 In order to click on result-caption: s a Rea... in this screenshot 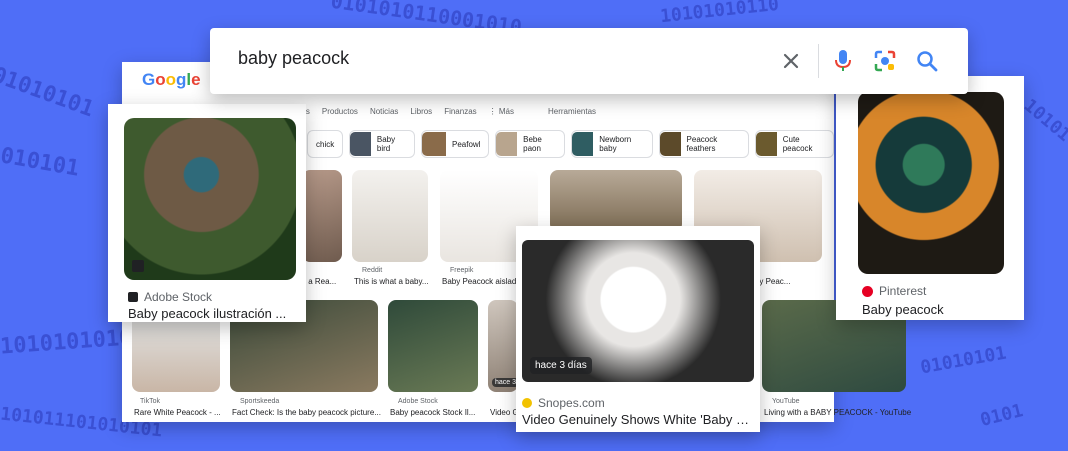, I will do `click(319, 281)`.